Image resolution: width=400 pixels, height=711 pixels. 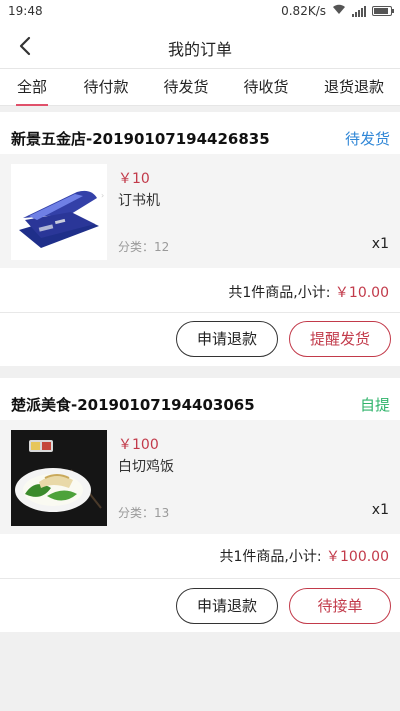 What do you see at coordinates (186, 87) in the screenshot?
I see `tab-pending-shipment: 待发货` at bounding box center [186, 87].